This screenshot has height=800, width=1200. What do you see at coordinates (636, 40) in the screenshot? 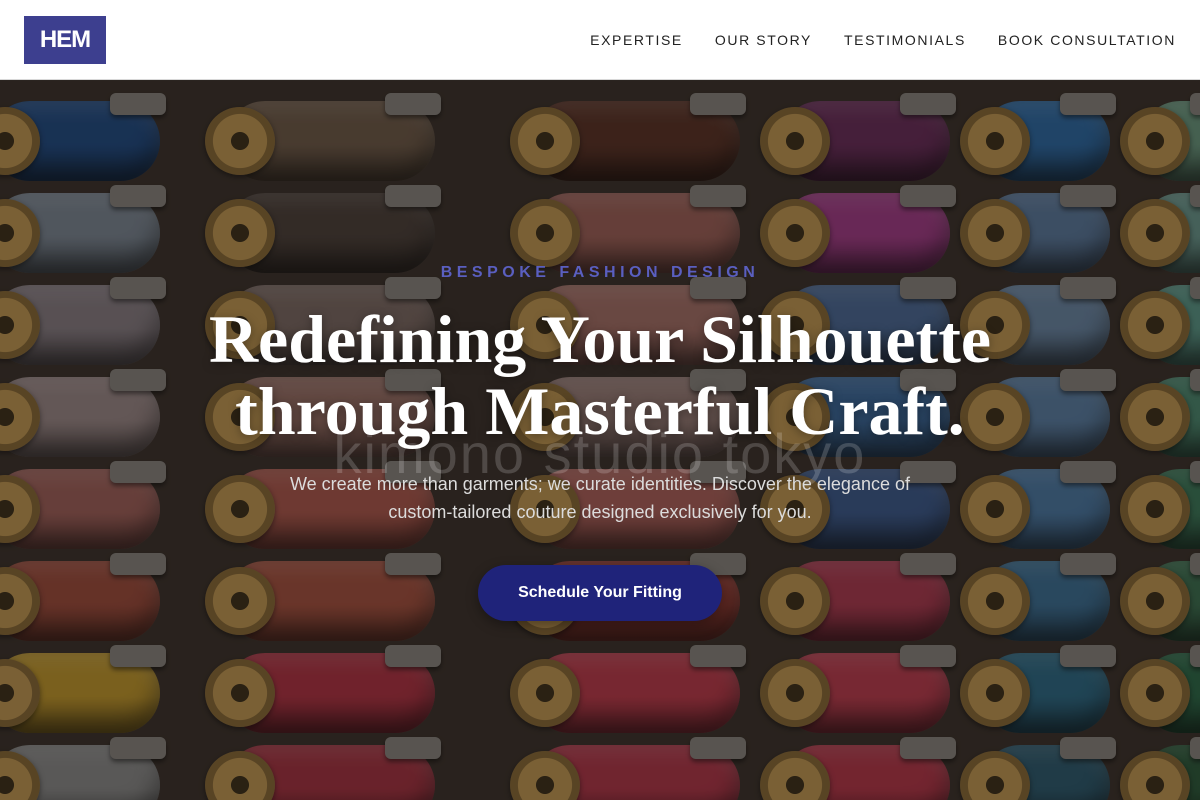
I see `nav-link-expertise: EXPERTISE` at bounding box center [636, 40].